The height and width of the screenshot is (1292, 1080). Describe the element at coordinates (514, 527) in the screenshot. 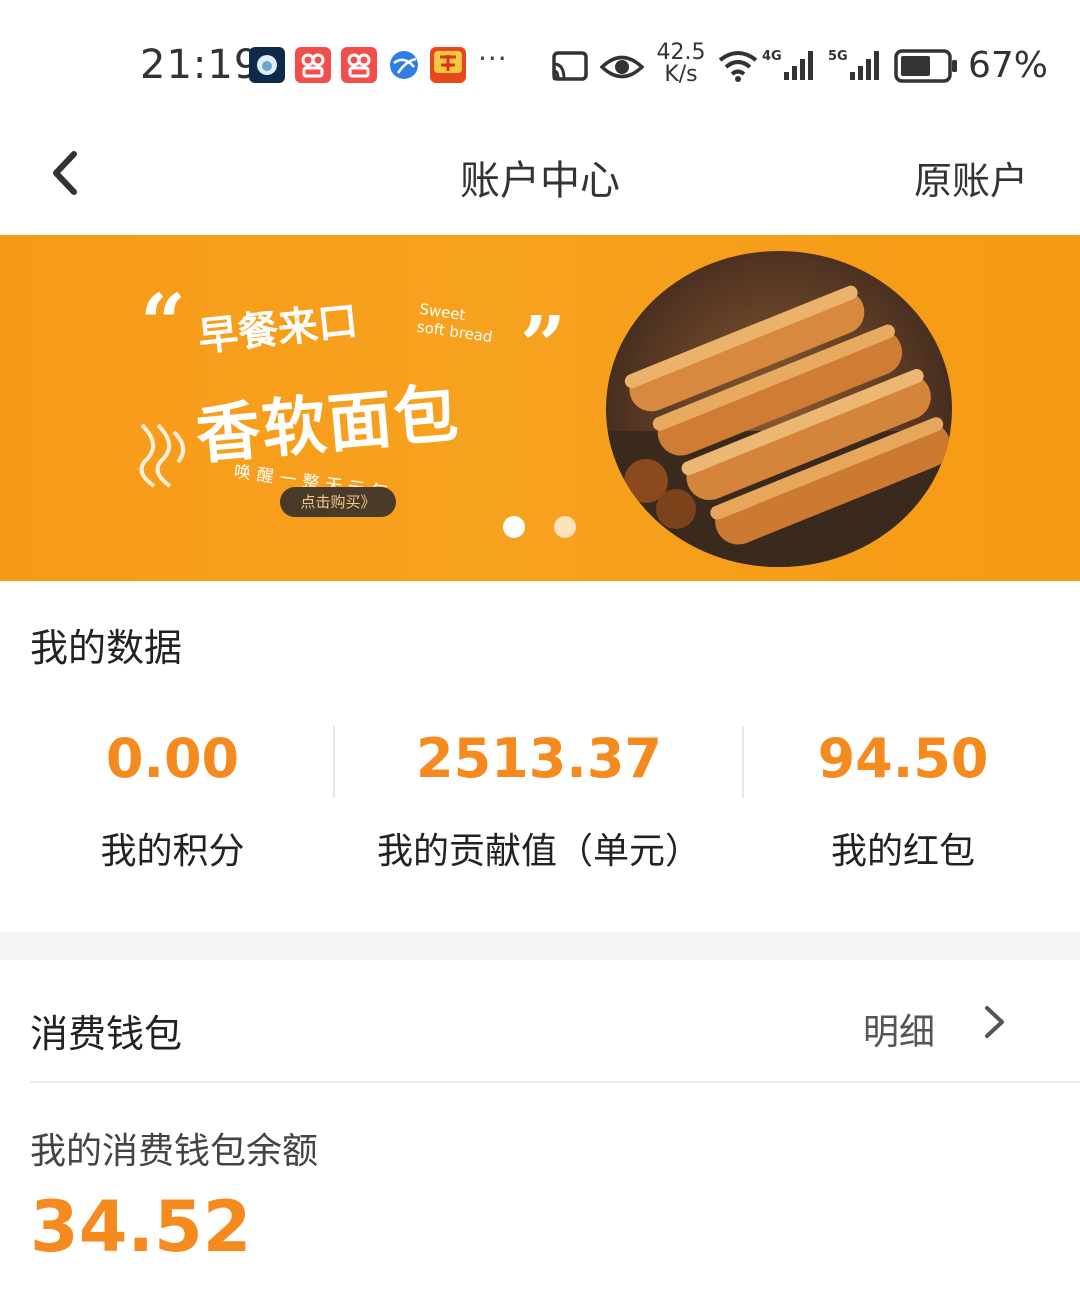

I see `carousel-dot-active` at that location.